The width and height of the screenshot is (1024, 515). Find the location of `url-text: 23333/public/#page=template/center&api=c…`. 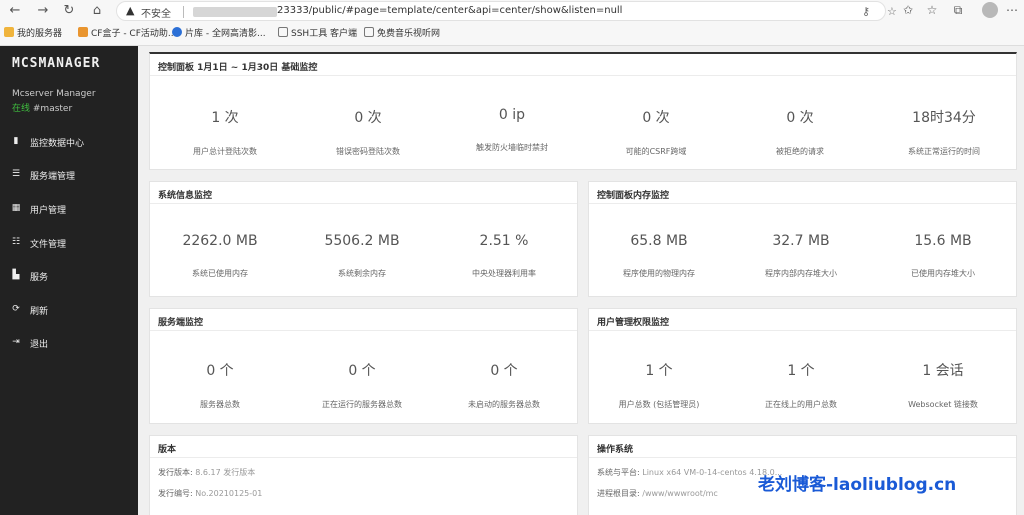

url-text: 23333/public/#page=template/center&api=c… is located at coordinates (450, 10).